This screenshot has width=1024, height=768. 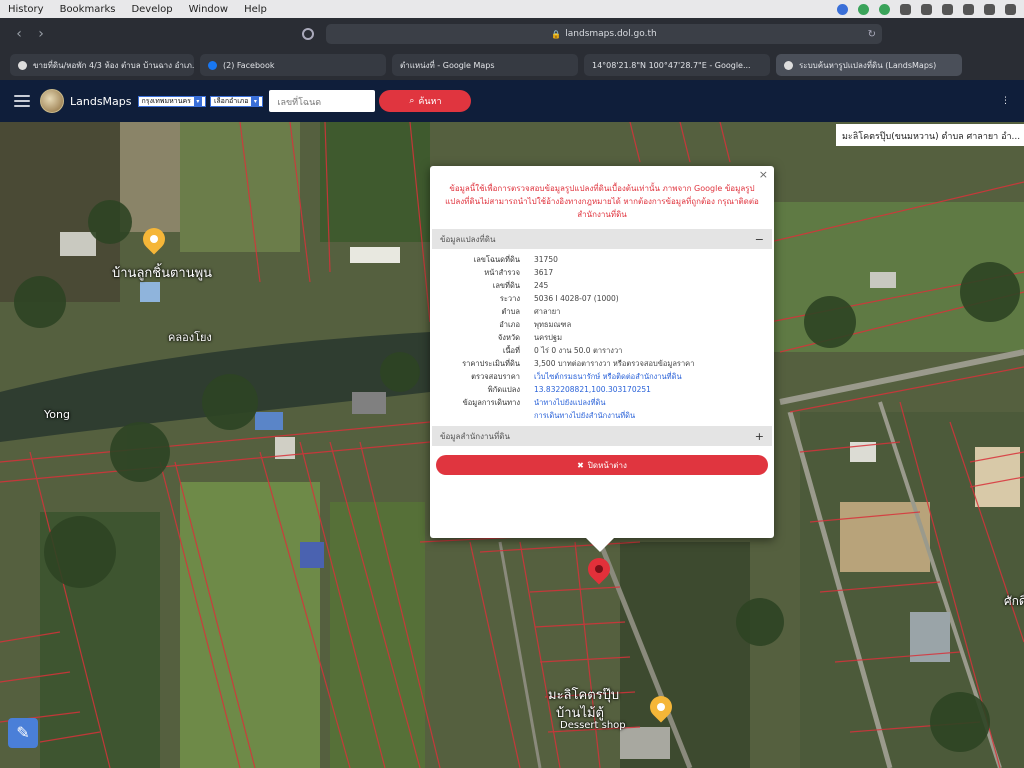 I want to click on bluetooth-icon, so click(x=968, y=9).